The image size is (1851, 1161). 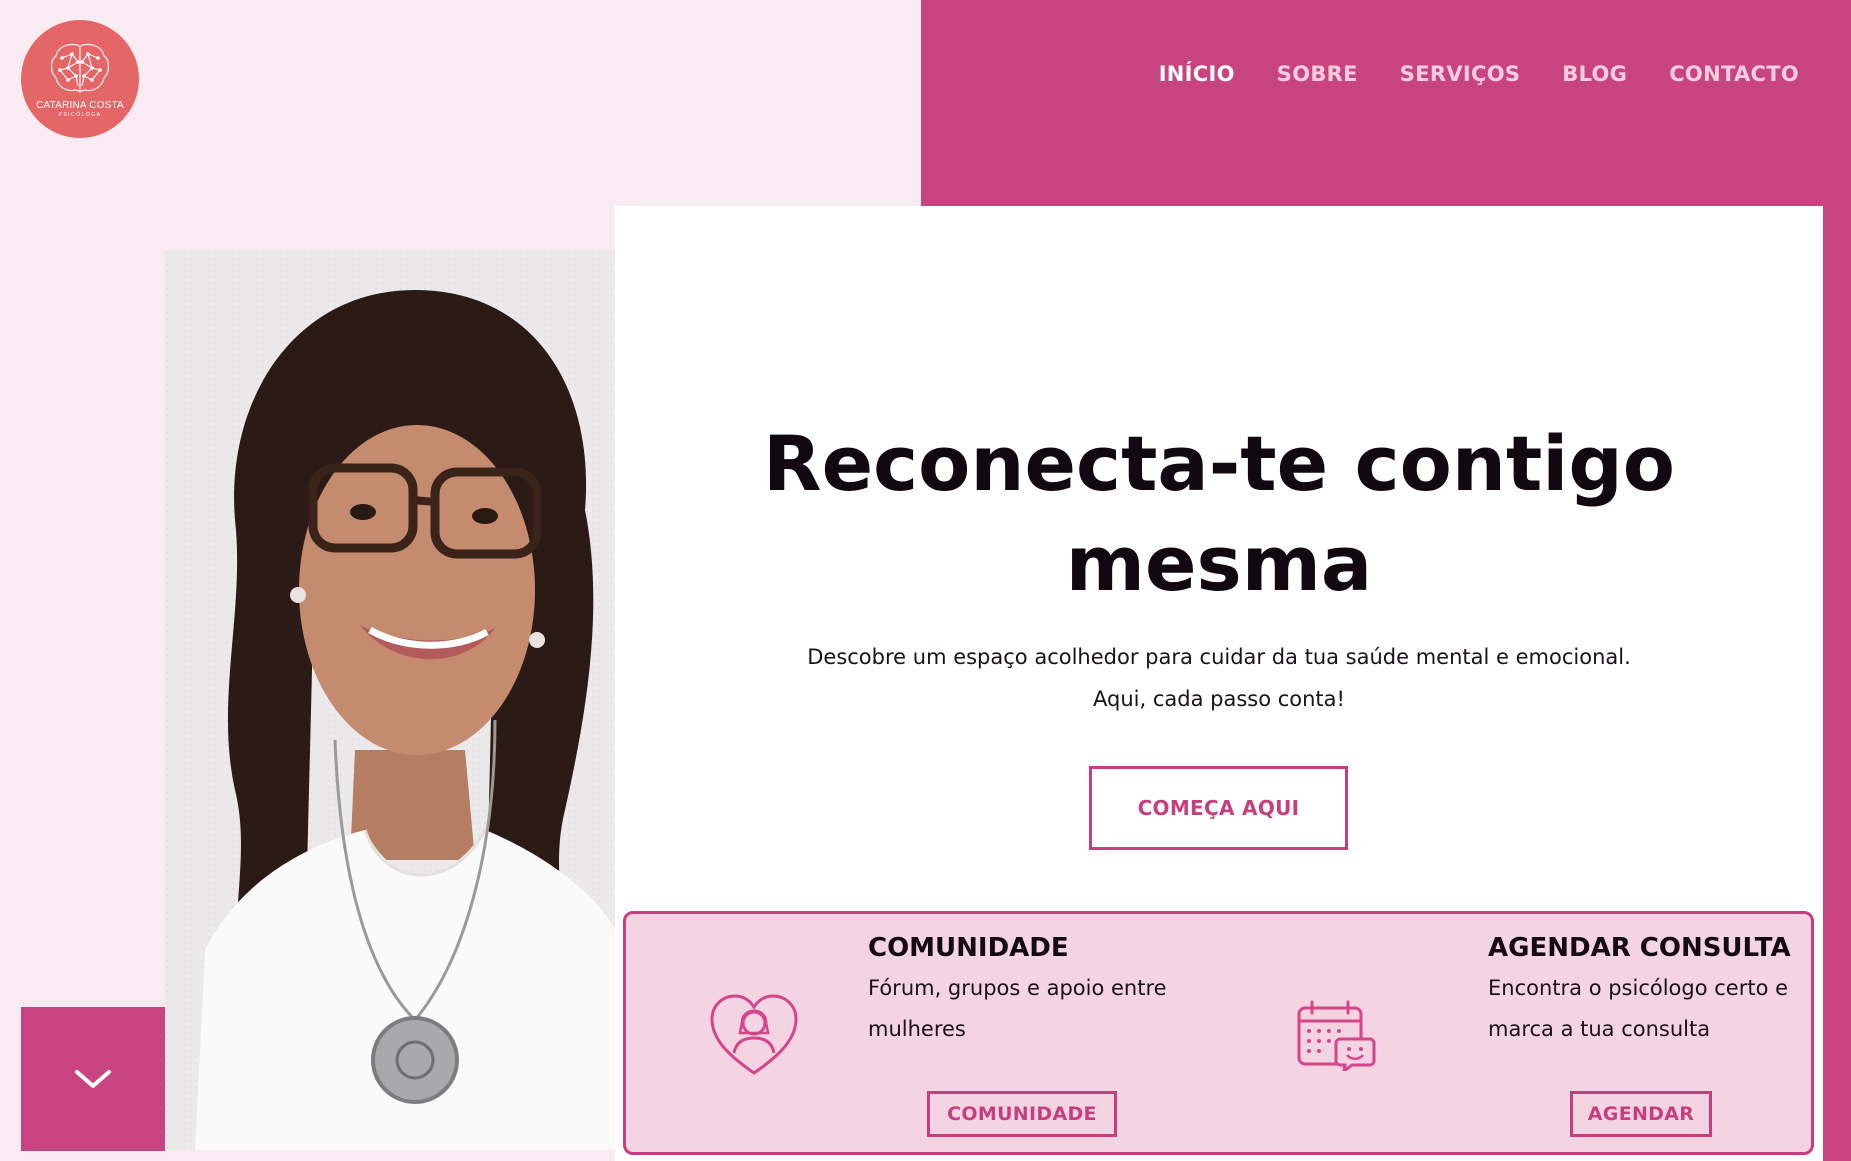 What do you see at coordinates (80, 115) in the screenshot?
I see `logo-subtitle: PSICÓLOGA` at bounding box center [80, 115].